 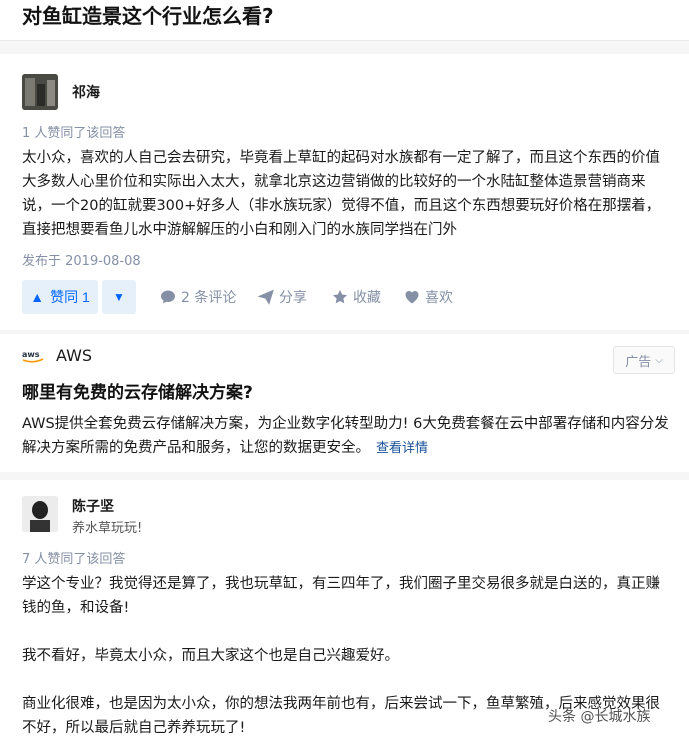 What do you see at coordinates (168, 297) in the screenshot?
I see `comment-icon` at bounding box center [168, 297].